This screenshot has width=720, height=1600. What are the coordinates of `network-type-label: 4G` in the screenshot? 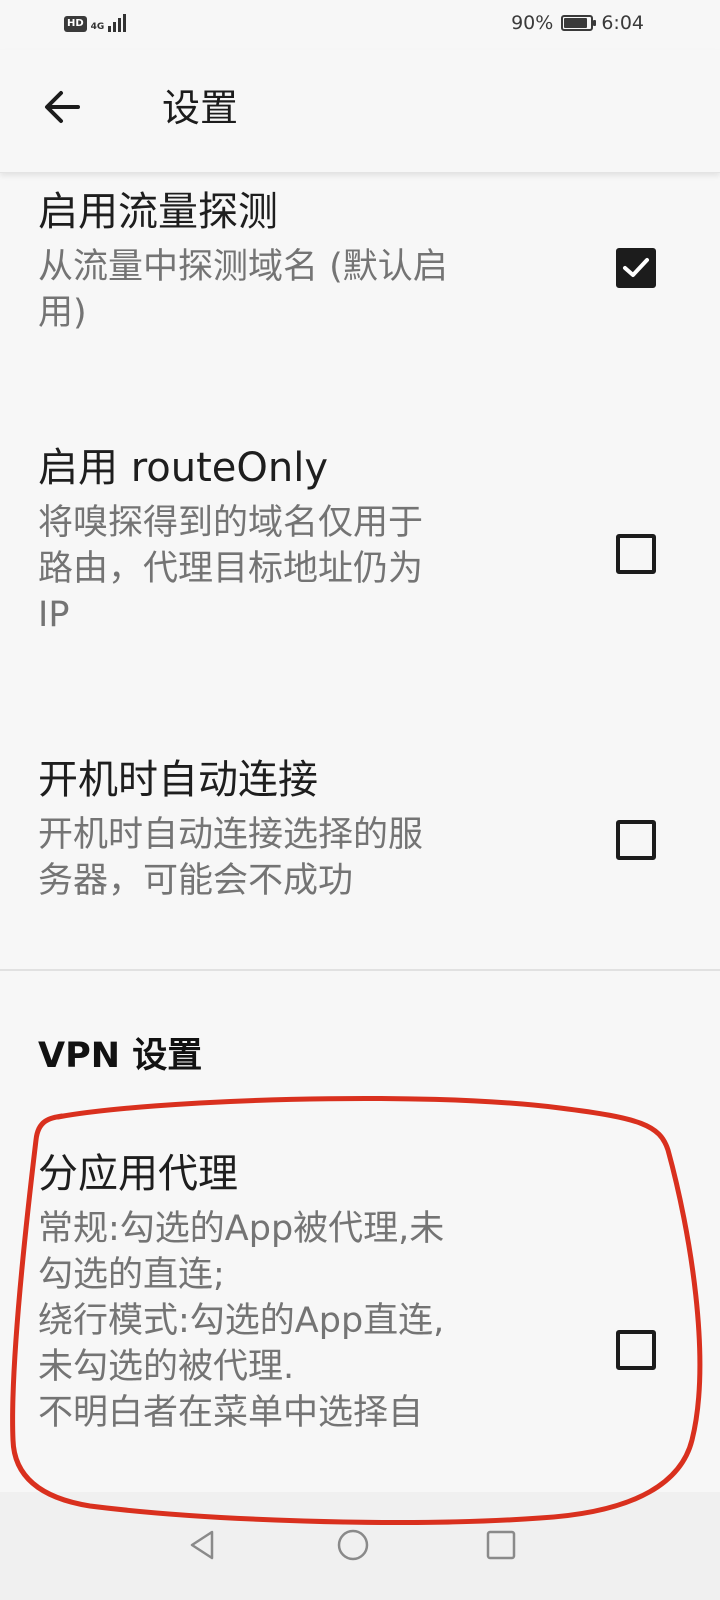 It's located at (97, 27).